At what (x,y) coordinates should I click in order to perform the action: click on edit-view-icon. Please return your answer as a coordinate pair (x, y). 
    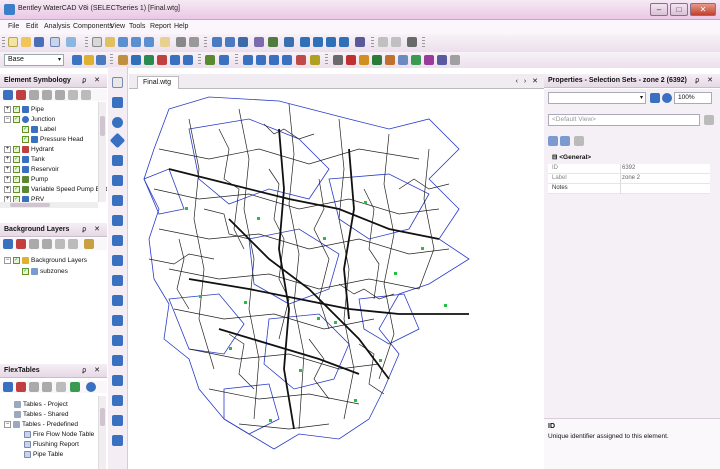
    Looking at the image, I should click on (709, 120).